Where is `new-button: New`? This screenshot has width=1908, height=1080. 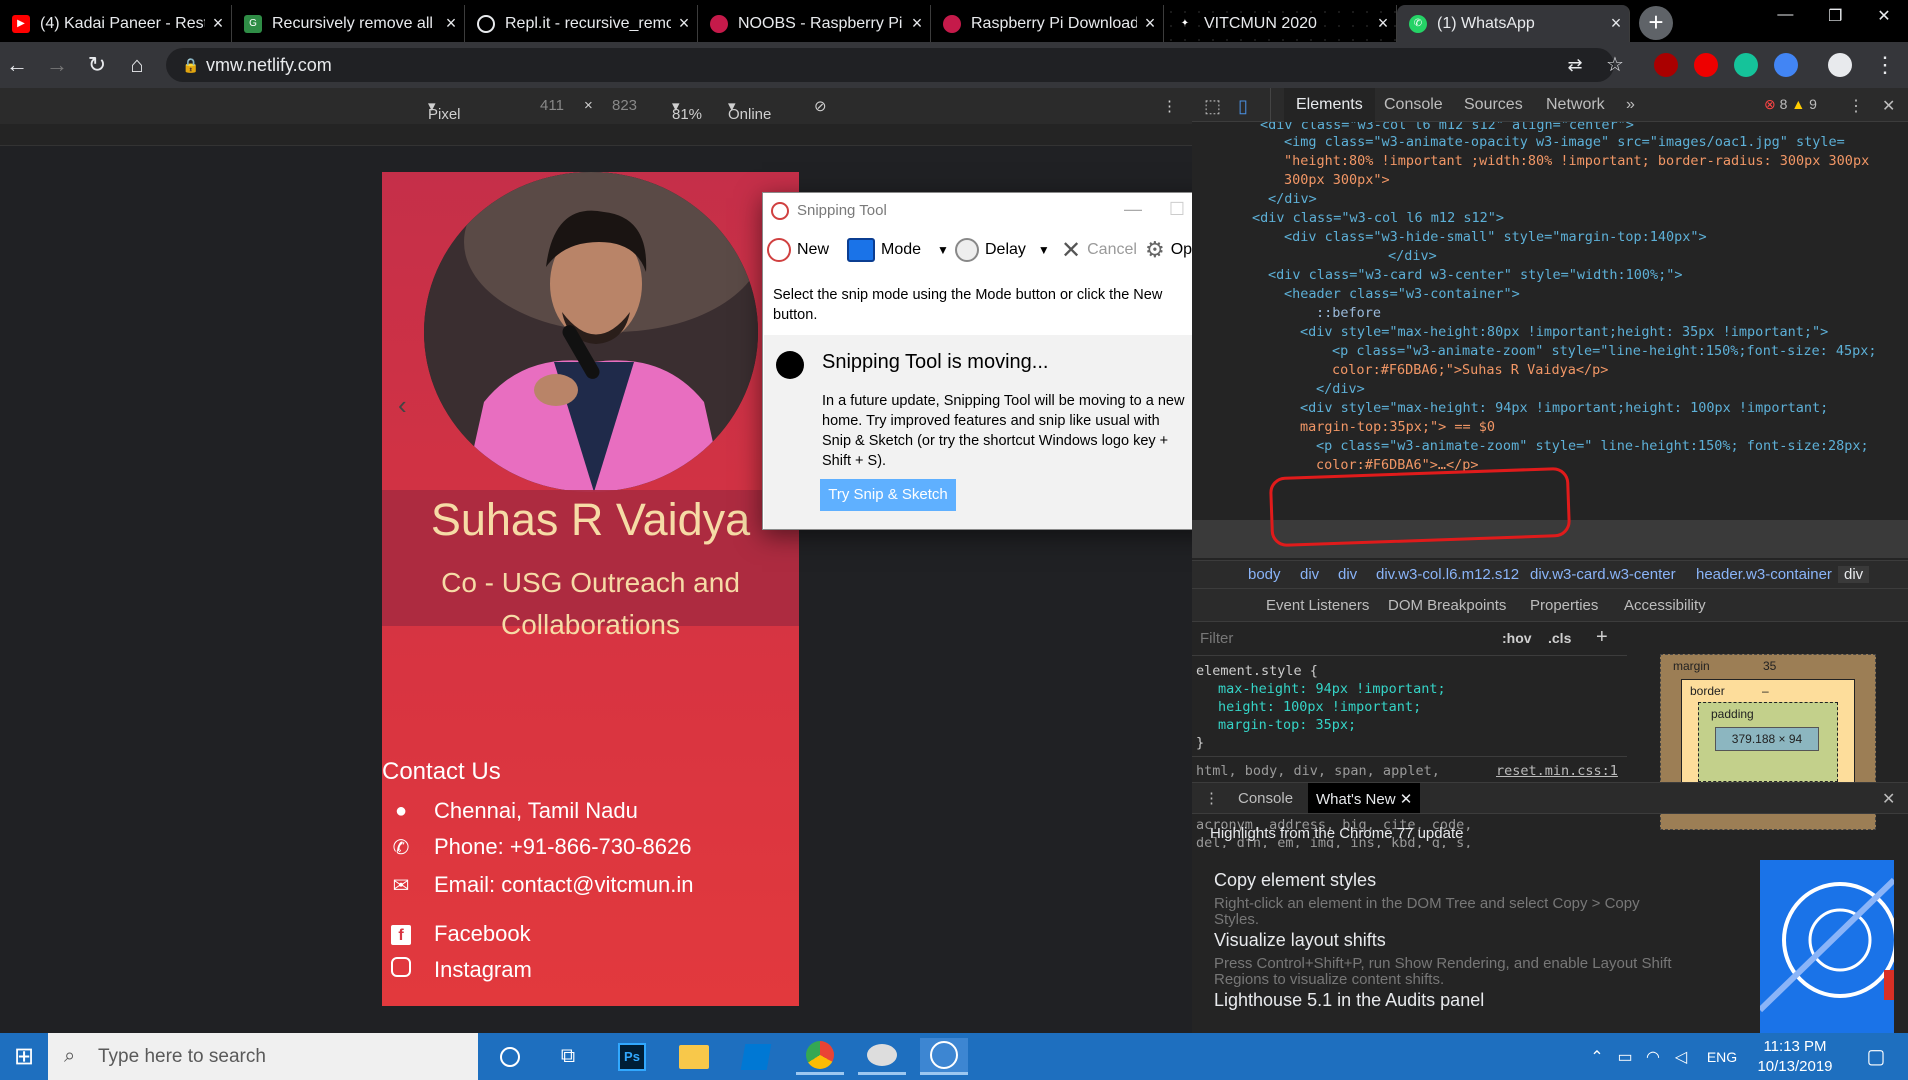 new-button: New is located at coordinates (798, 250).